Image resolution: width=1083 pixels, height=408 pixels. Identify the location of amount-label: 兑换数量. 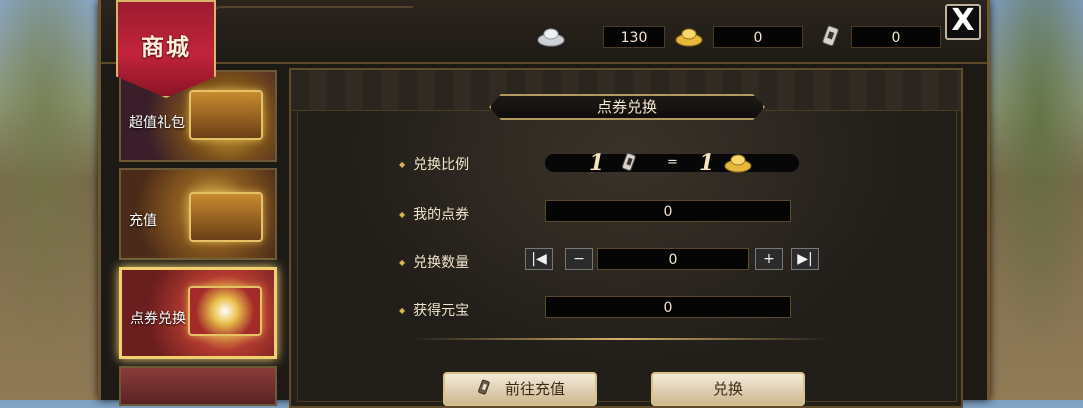
(434, 262).